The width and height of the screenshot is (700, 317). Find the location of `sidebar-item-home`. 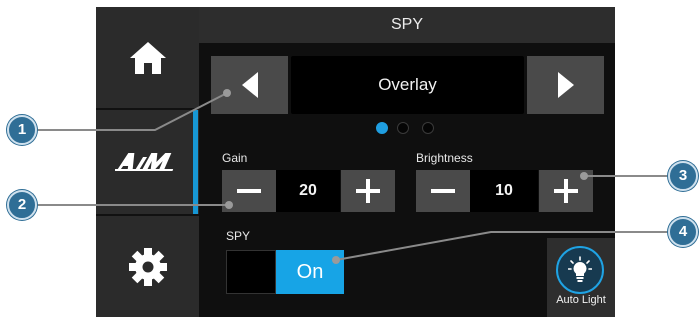

sidebar-item-home is located at coordinates (147, 57).